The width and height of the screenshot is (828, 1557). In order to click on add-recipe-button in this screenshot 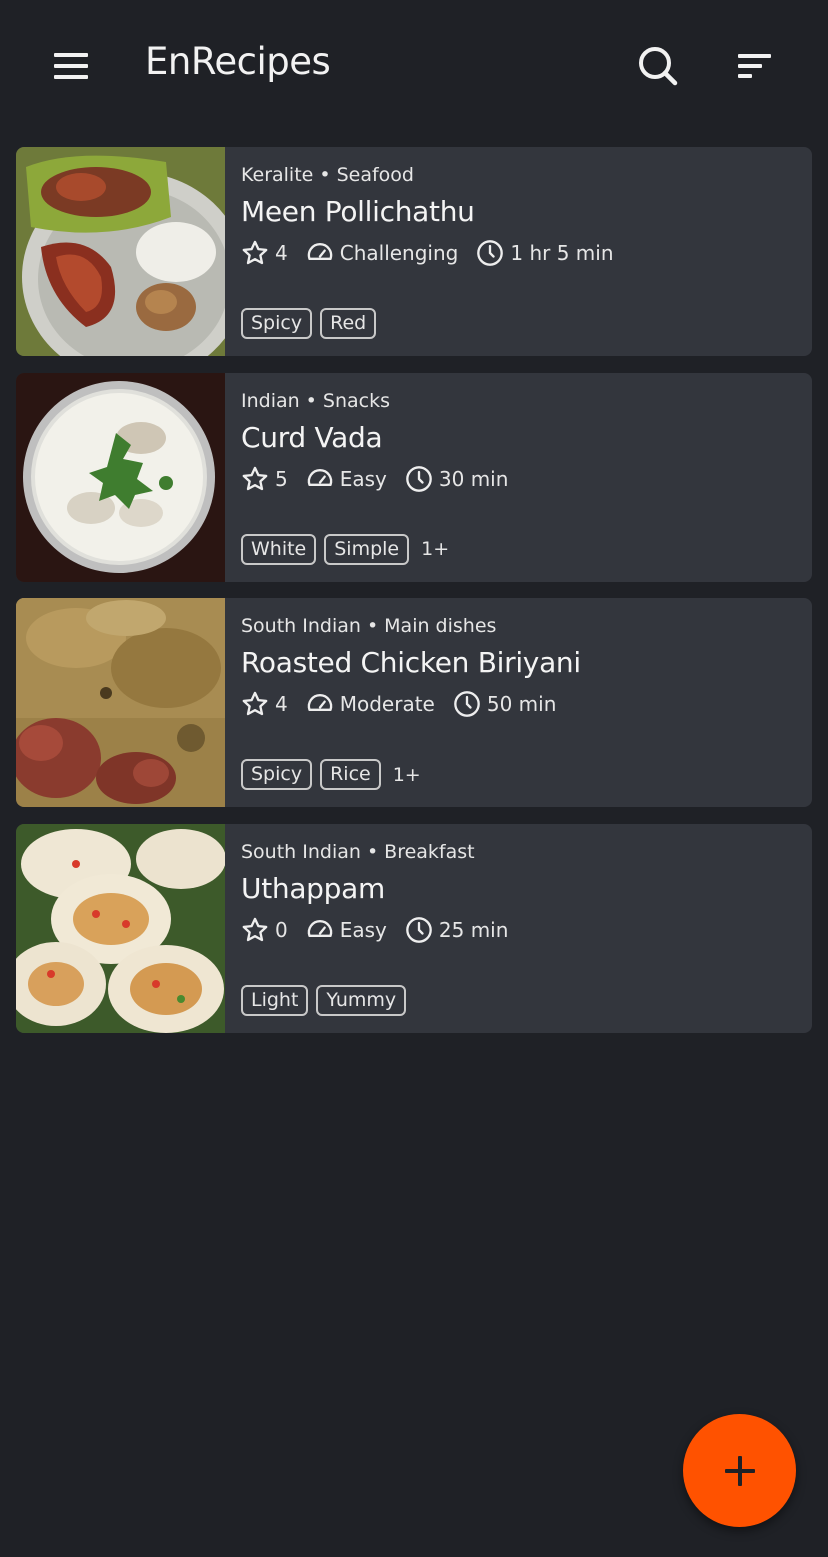, I will do `click(739, 1470)`.